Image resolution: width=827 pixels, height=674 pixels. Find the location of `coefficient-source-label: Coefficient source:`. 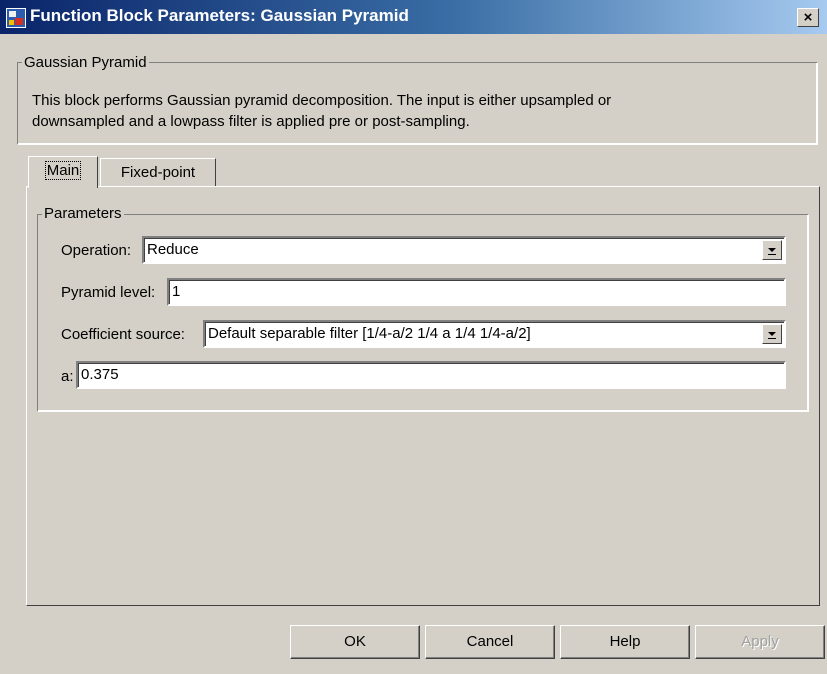

coefficient-source-label: Coefficient source: is located at coordinates (123, 334).